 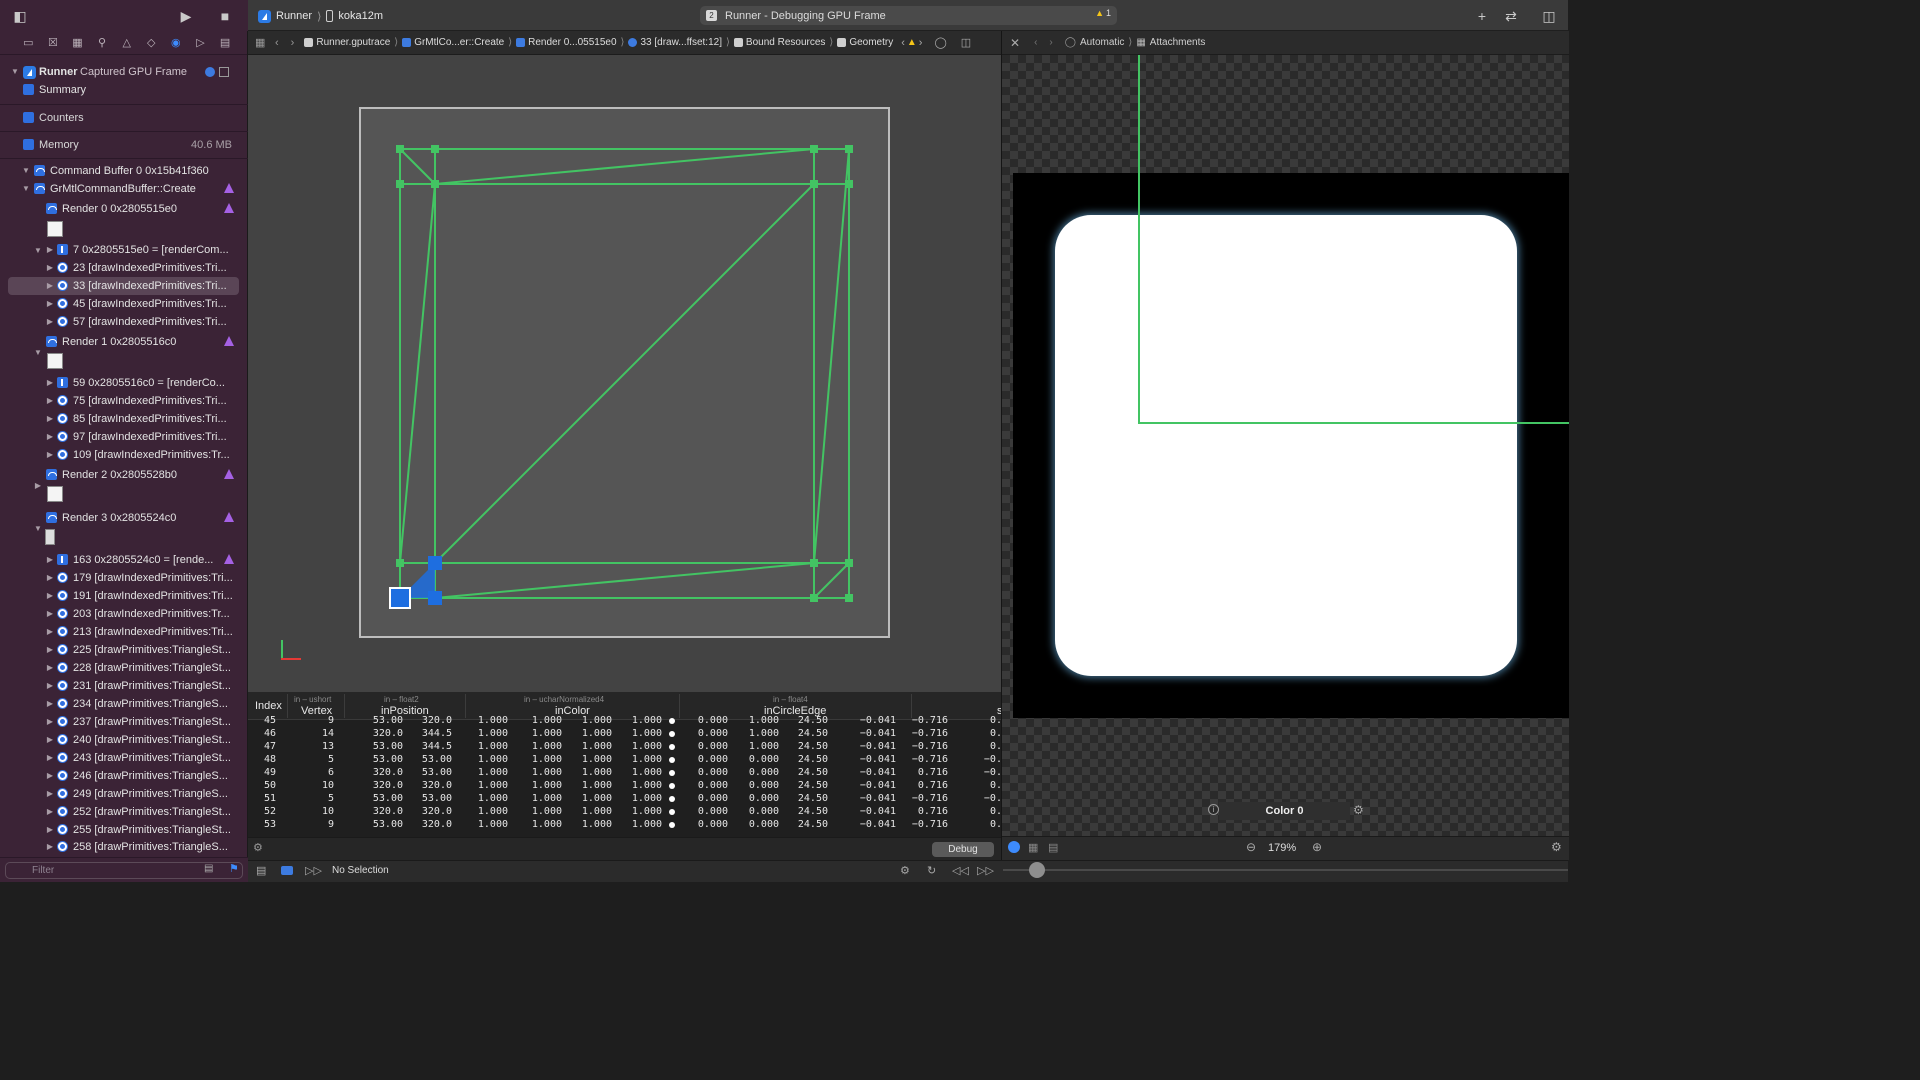 I want to click on fast-forward-icon: ▷▷, so click(x=985, y=870).